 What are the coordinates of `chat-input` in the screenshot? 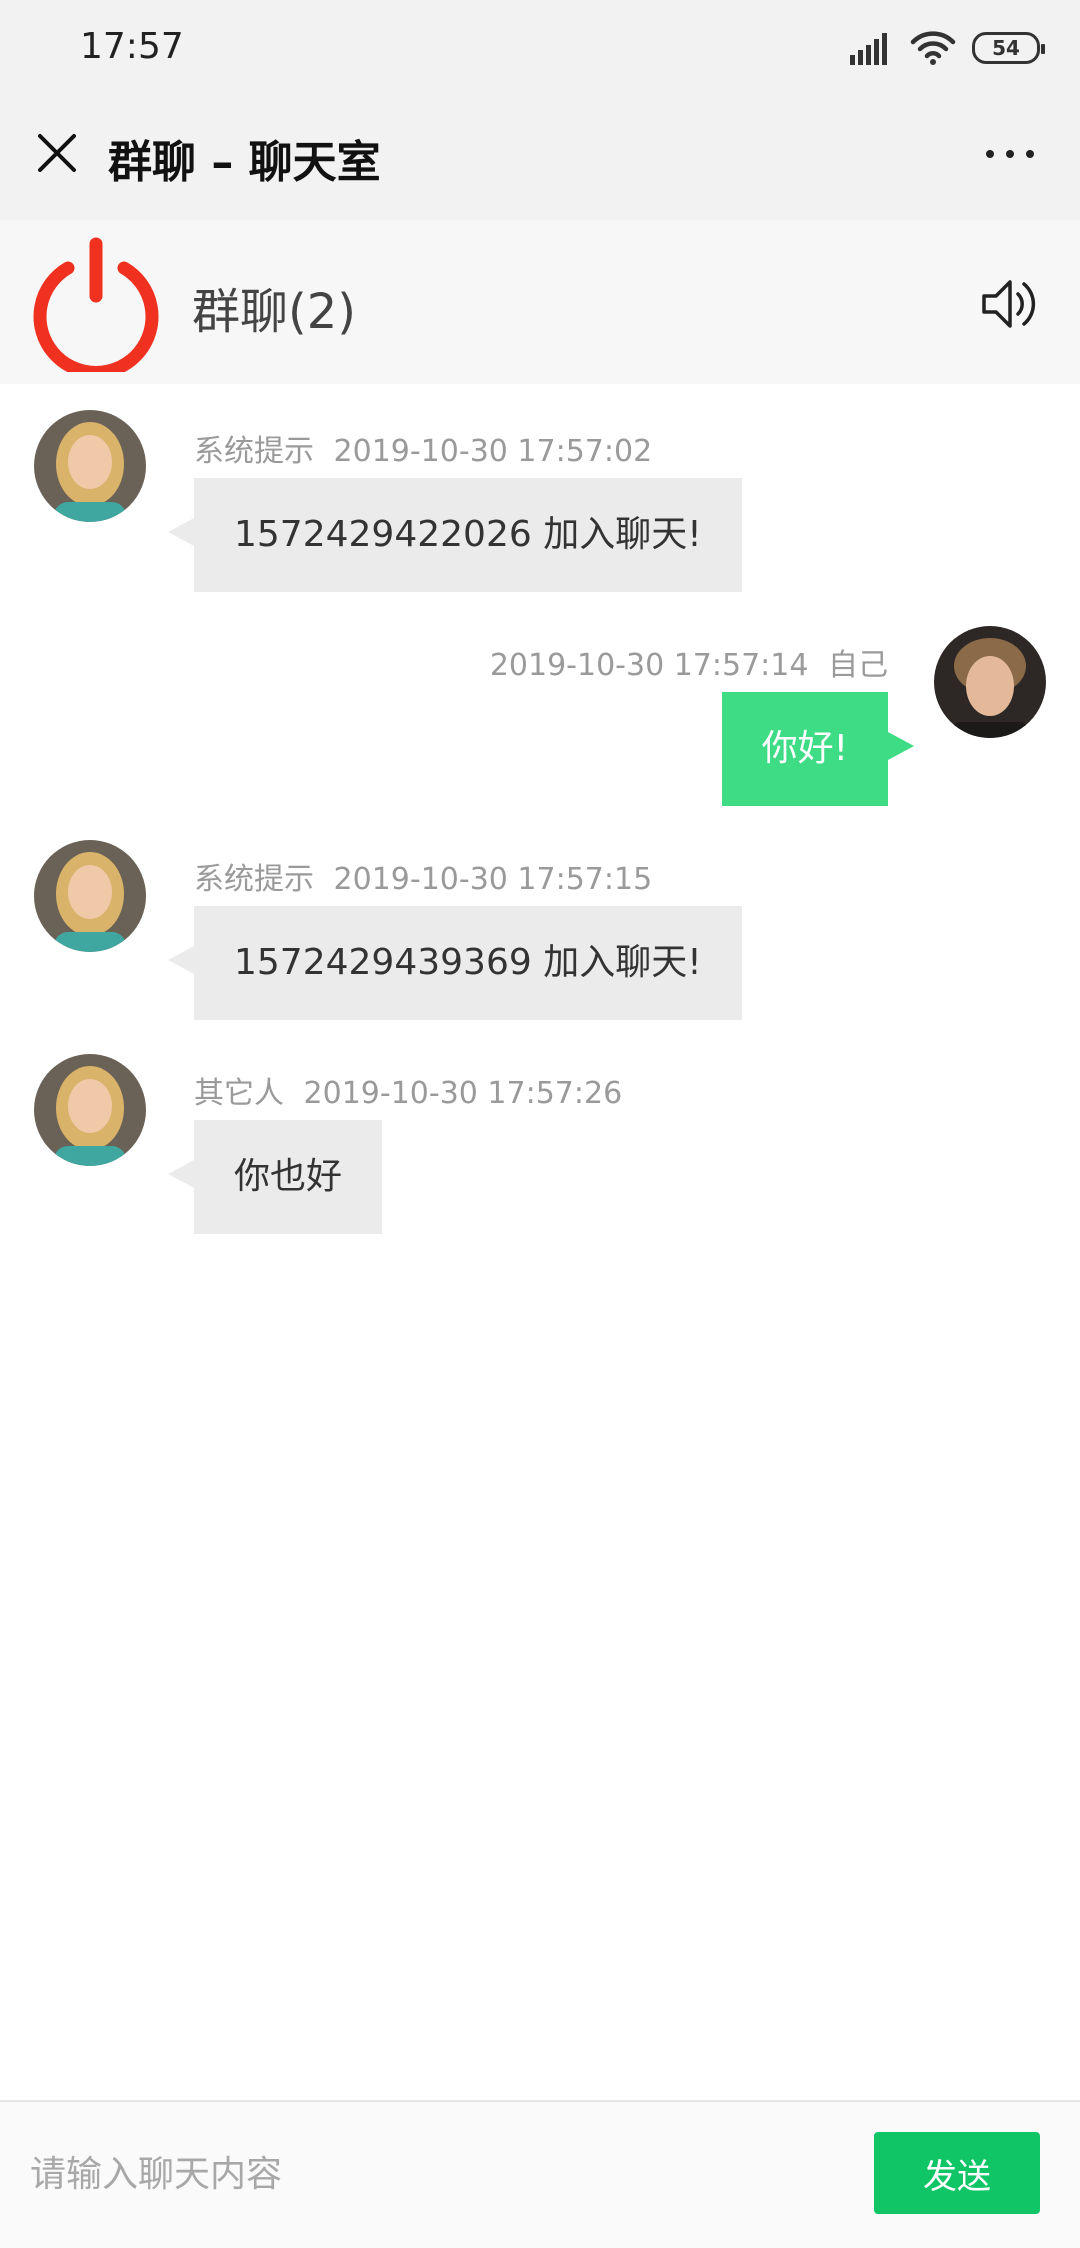 It's located at (445, 2174).